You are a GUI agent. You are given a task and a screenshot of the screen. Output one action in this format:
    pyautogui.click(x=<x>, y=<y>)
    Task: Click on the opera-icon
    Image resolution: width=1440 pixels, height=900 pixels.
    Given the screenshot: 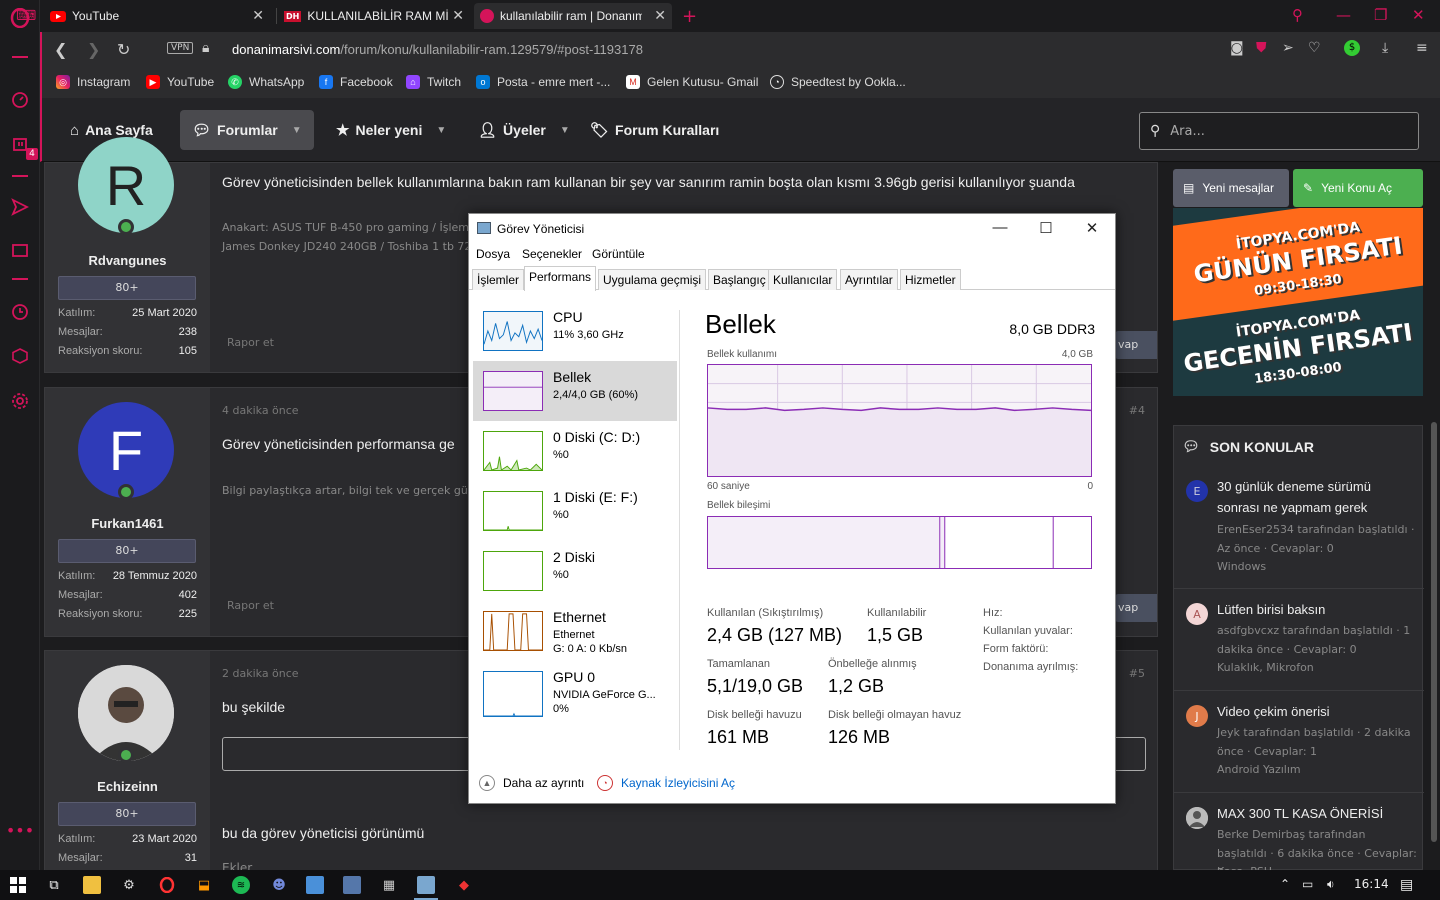 What is the action you would take?
    pyautogui.click(x=167, y=885)
    